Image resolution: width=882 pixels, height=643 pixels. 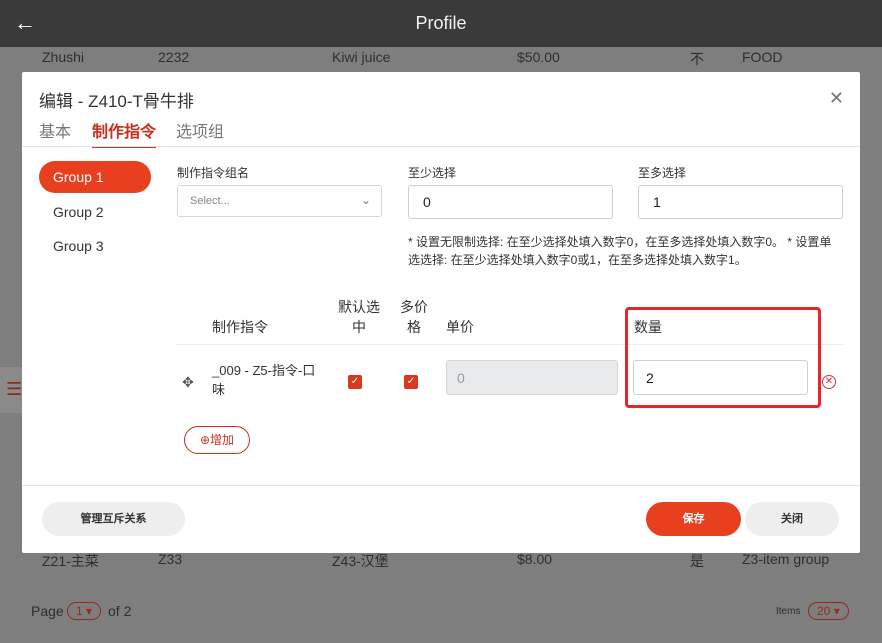 What do you see at coordinates (174, 57) in the screenshot?
I see `cell: 2232` at bounding box center [174, 57].